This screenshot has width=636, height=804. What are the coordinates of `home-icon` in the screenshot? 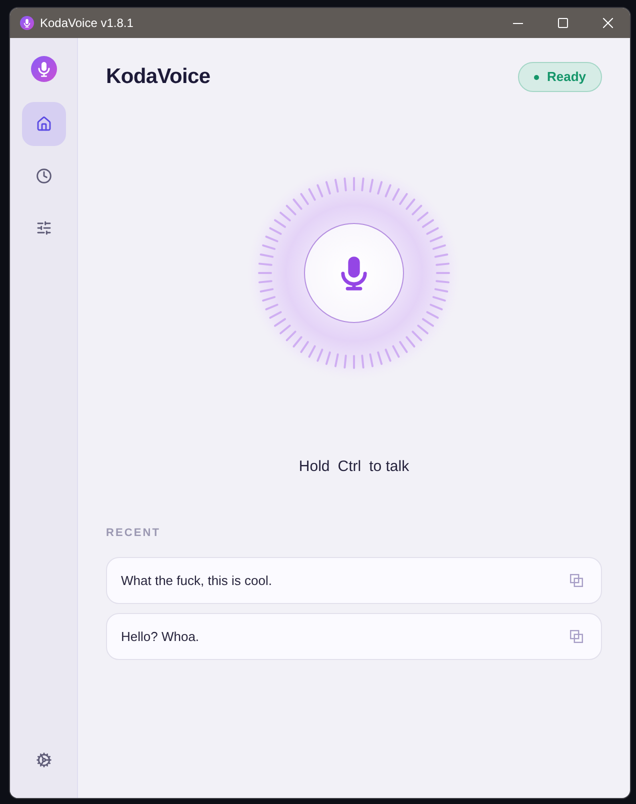 It's located at (44, 124).